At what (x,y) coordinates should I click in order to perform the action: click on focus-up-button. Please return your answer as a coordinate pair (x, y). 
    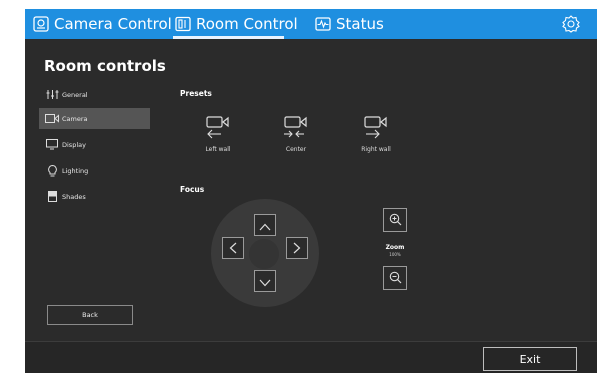
    Looking at the image, I should click on (265, 225).